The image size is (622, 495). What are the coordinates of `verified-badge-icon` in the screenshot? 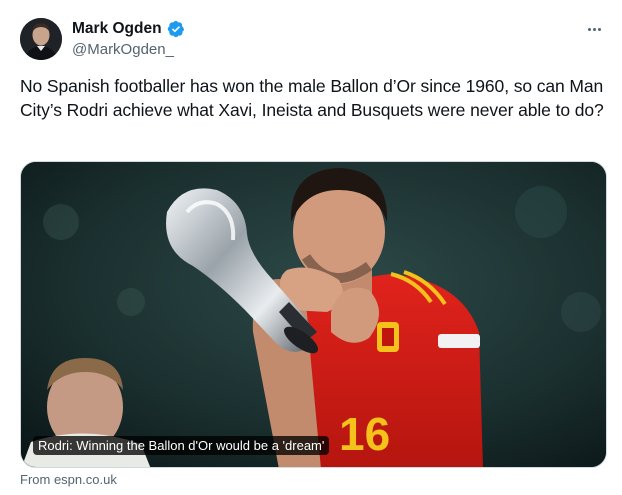 It's located at (176, 29).